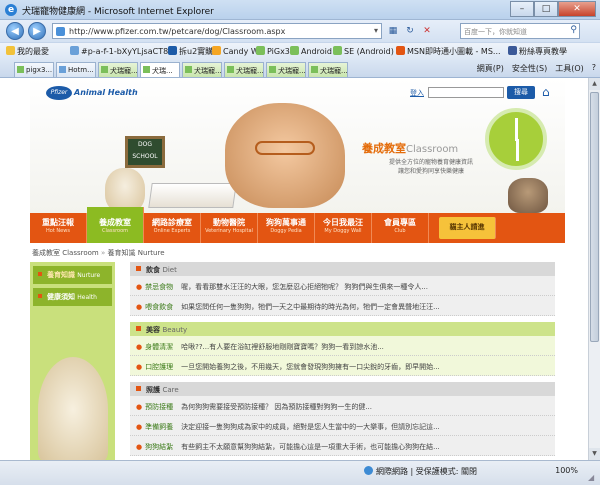 This screenshot has height=485, width=600. Describe the element at coordinates (106, 92) in the screenshot. I see `brand-name: Animal Health` at that location.